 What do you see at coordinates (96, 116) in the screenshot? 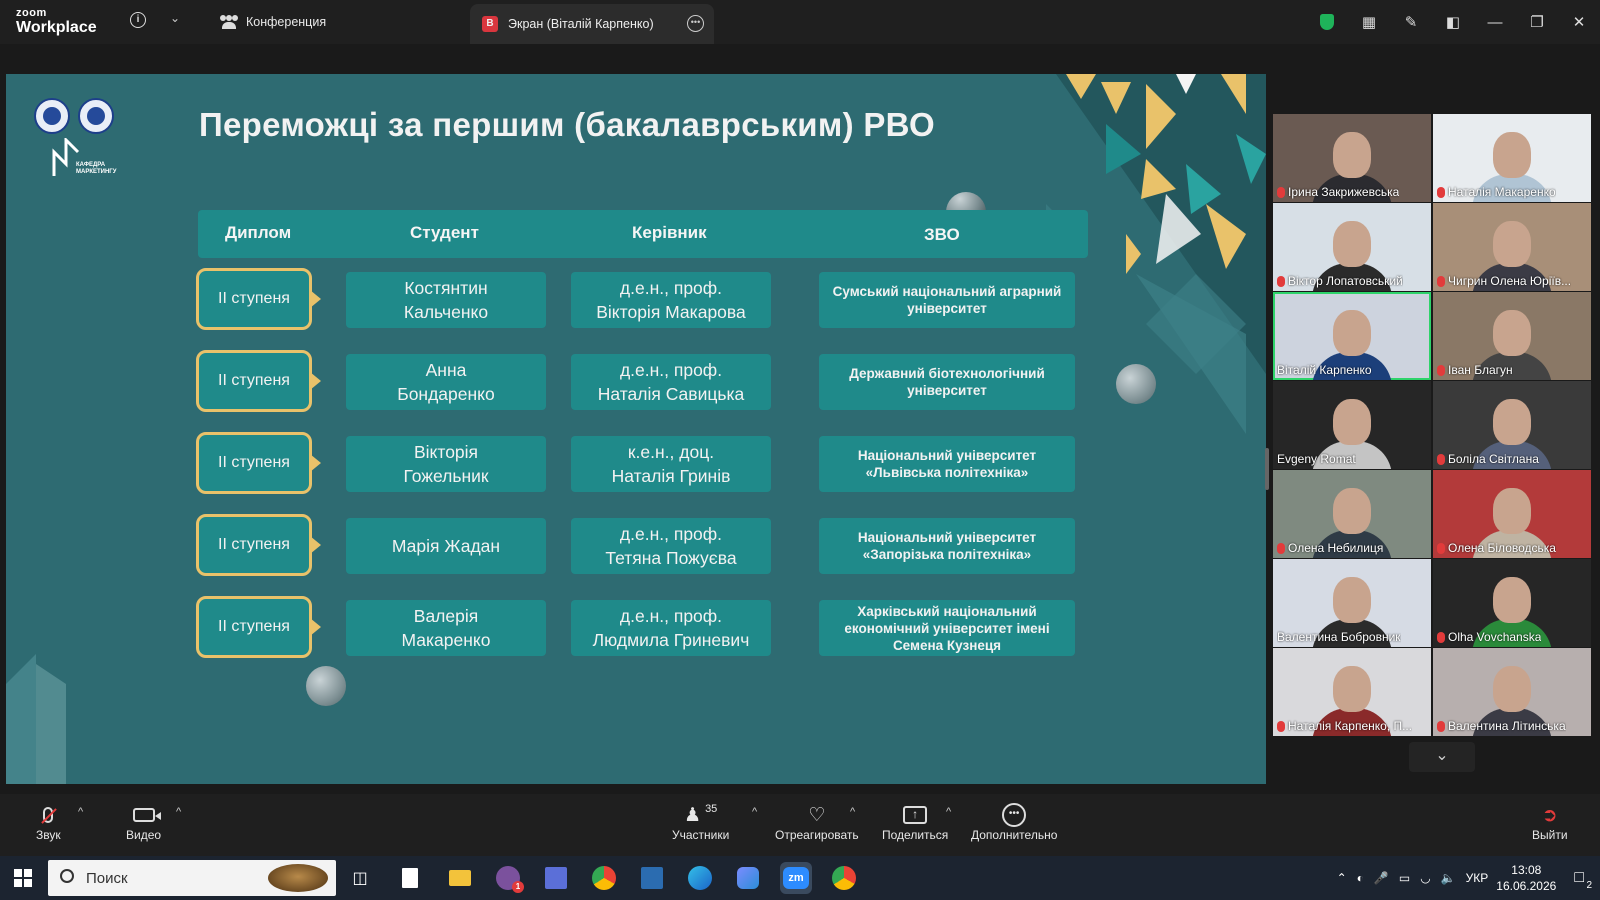
I see `emblem-right` at bounding box center [96, 116].